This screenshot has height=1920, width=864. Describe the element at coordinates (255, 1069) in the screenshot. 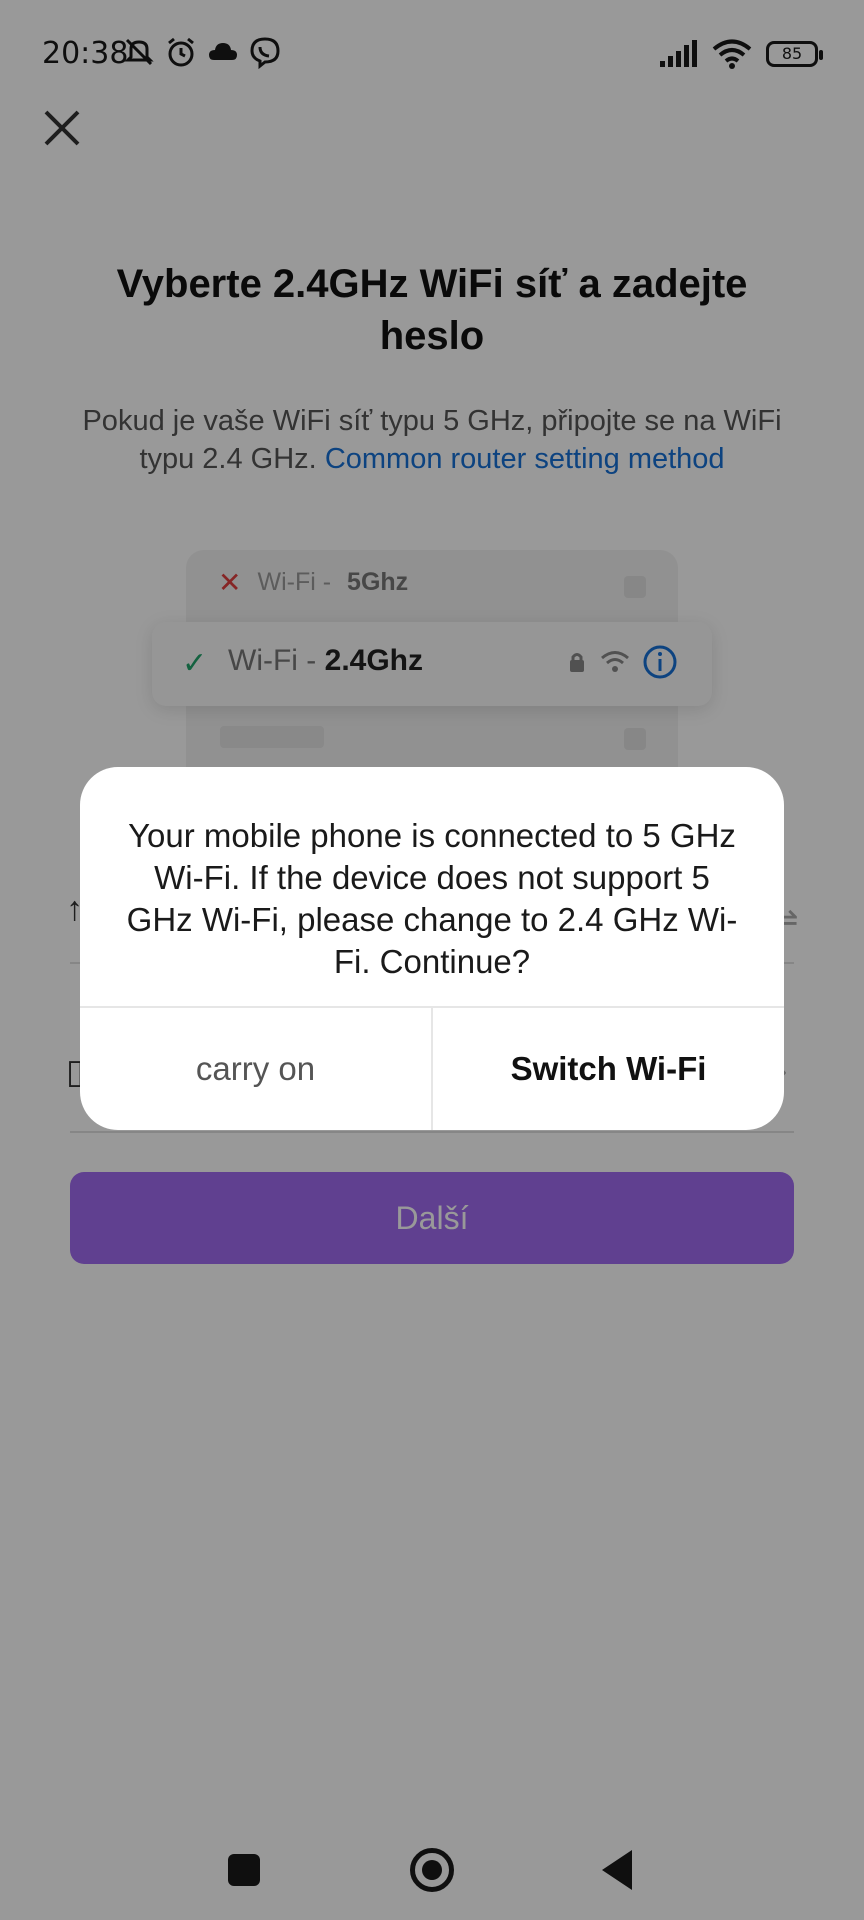

I see `carry-on-button: carry on` at that location.